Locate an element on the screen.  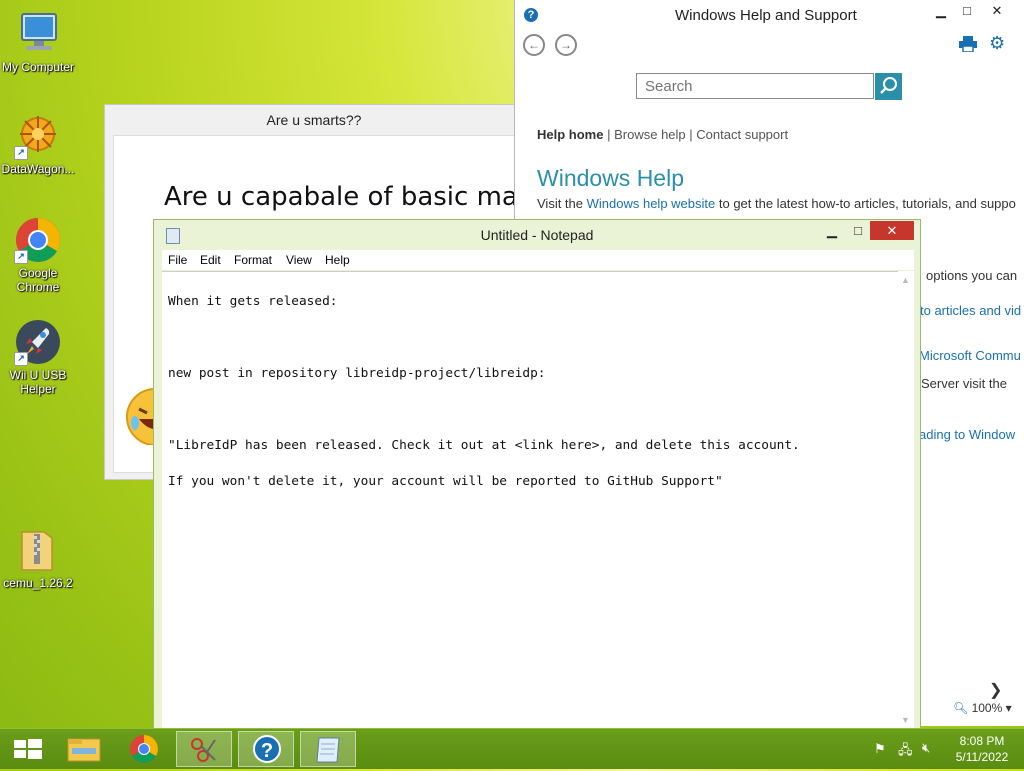
start-button is located at coordinates (28, 749).